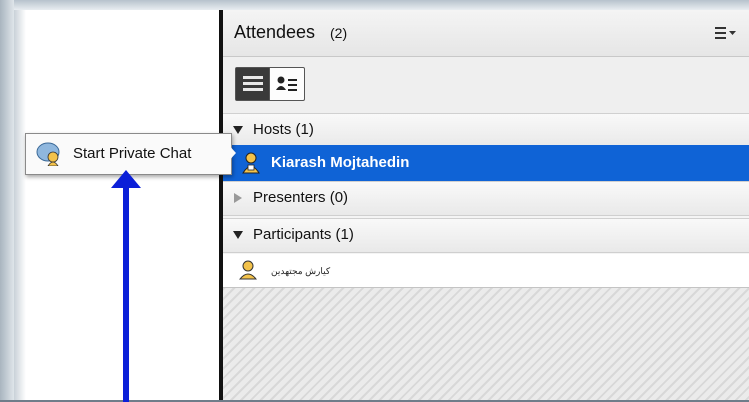 The image size is (749, 402). What do you see at coordinates (374, 5) in the screenshot?
I see `window-frame-top` at bounding box center [374, 5].